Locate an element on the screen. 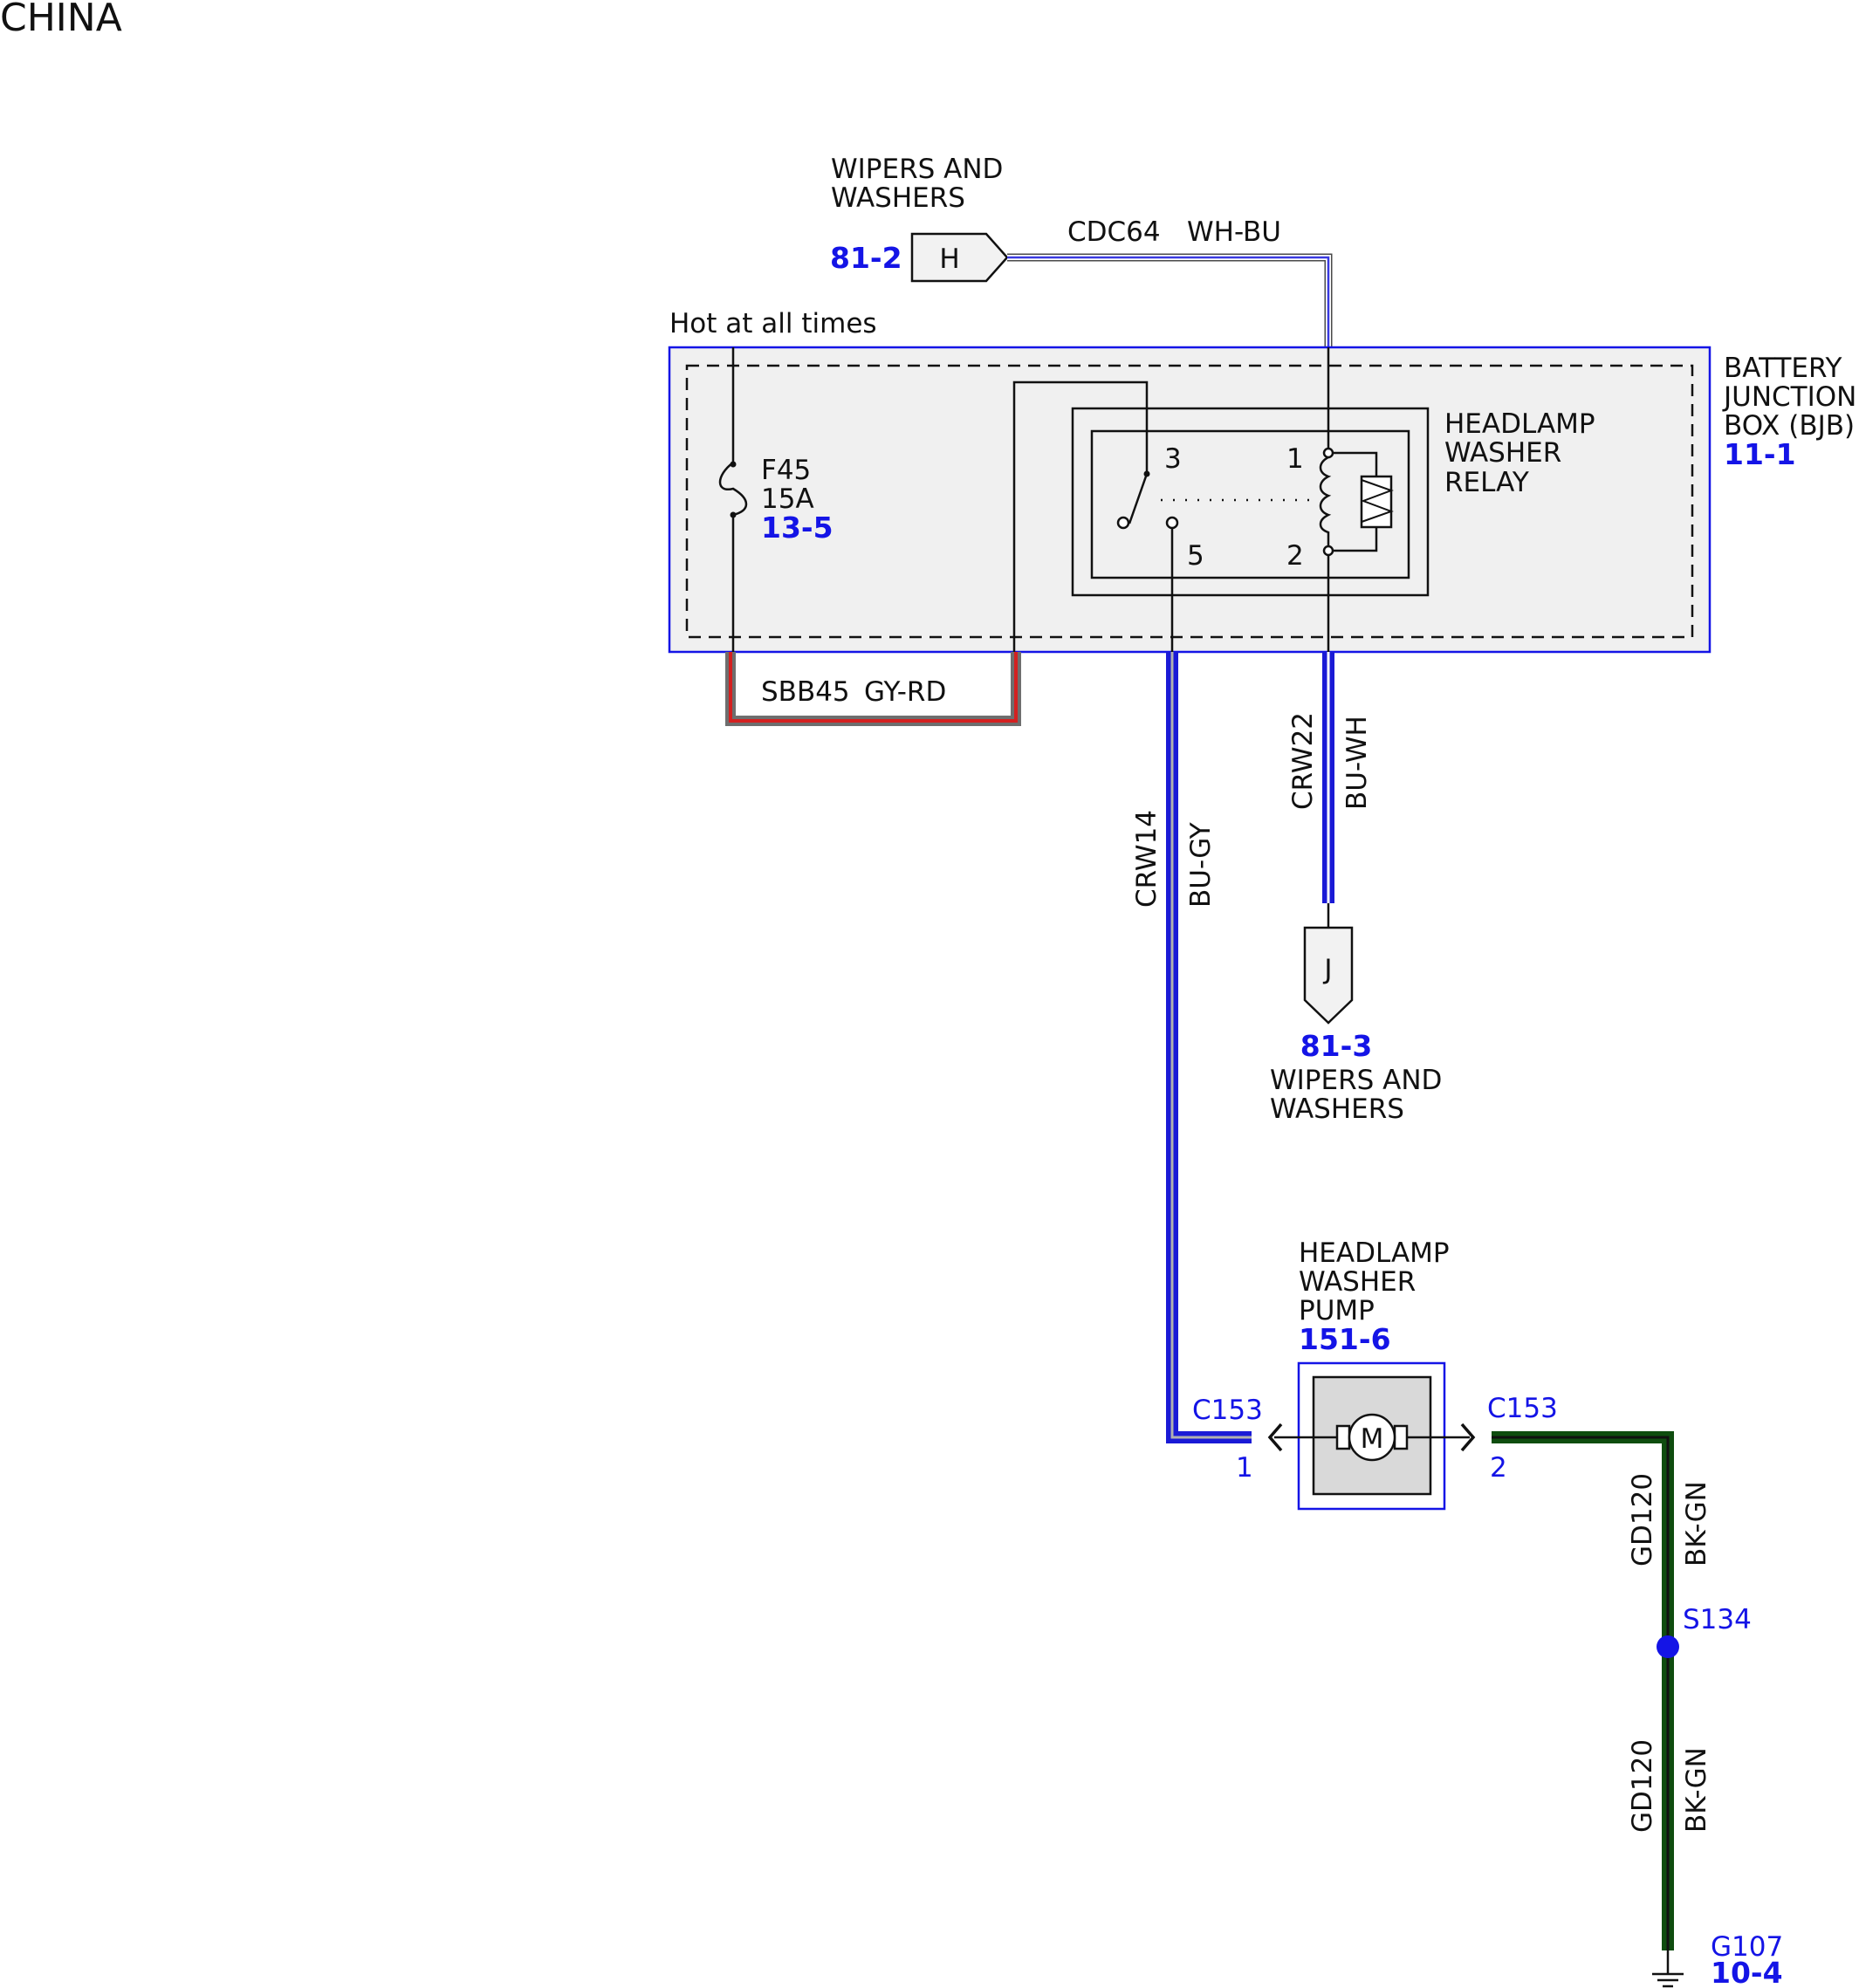  wire-sbb45-color: GY-RD is located at coordinates (905, 692).